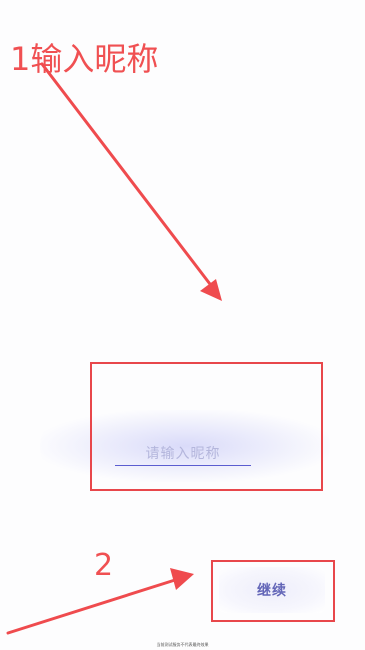 This screenshot has height=650, width=365. I want to click on annotation-step2: 2, so click(104, 565).